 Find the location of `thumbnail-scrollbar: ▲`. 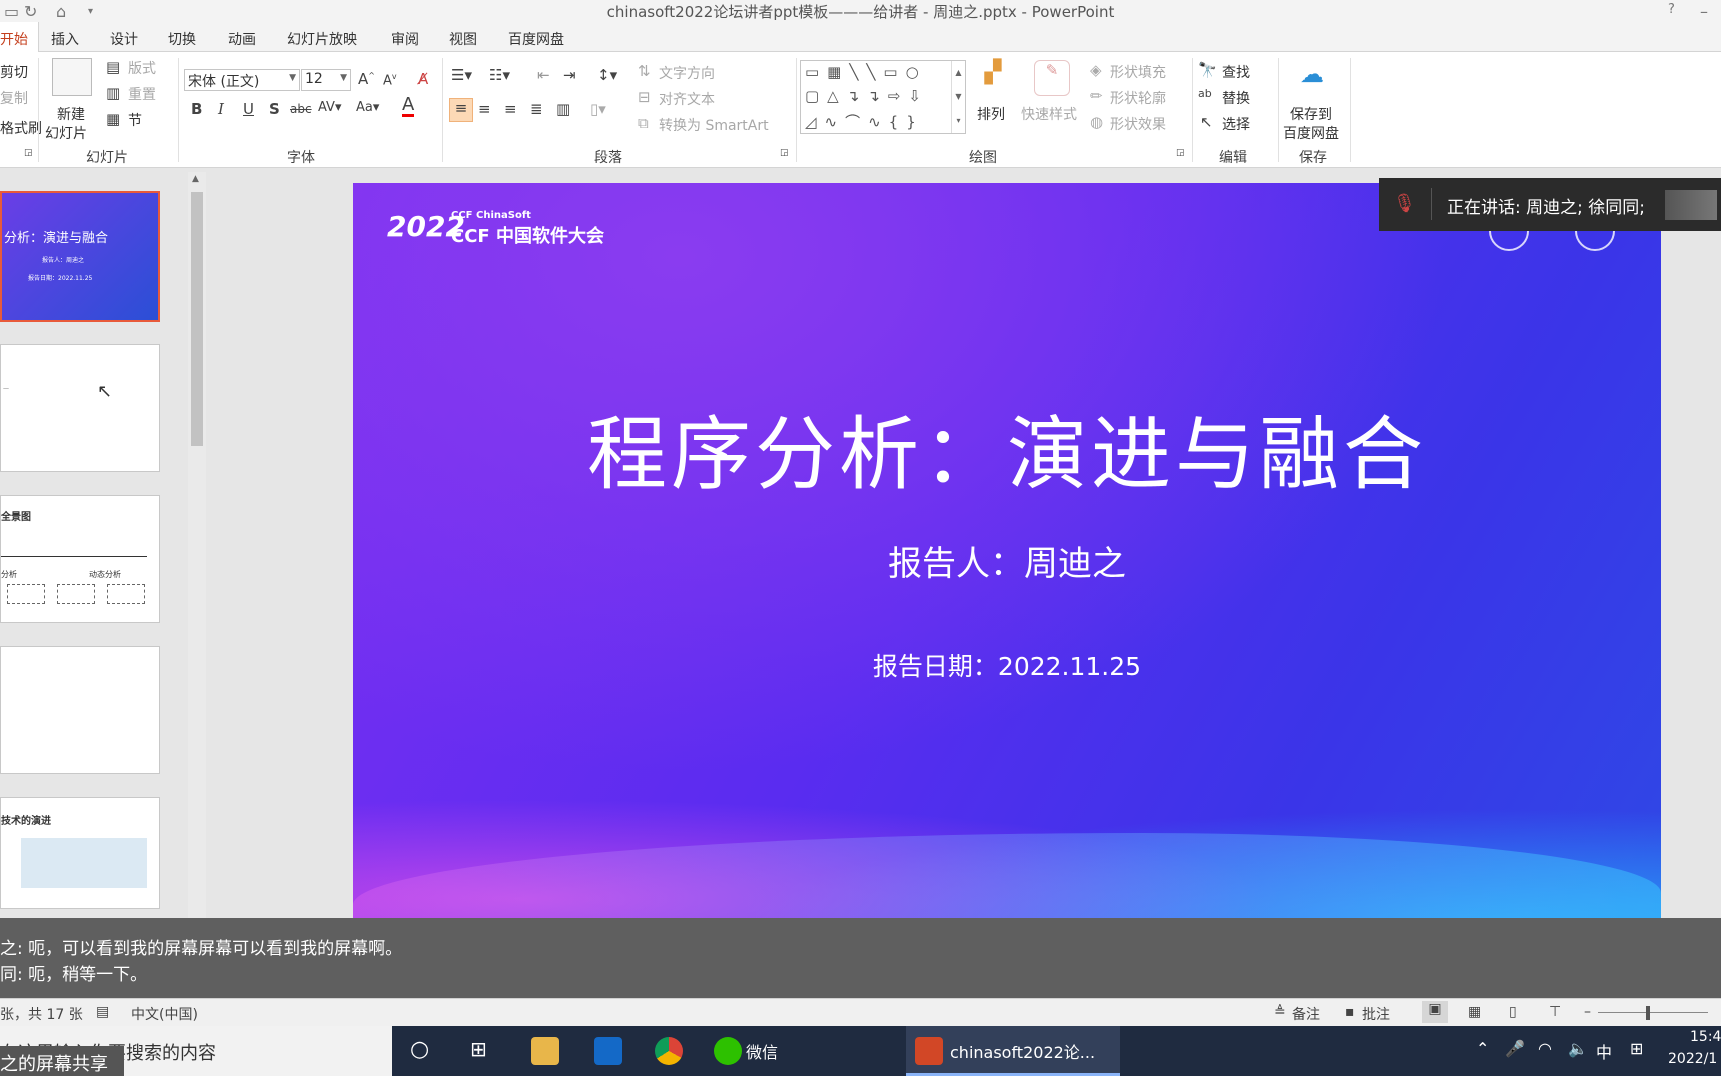

thumbnail-scrollbar: ▲ is located at coordinates (197, 586).